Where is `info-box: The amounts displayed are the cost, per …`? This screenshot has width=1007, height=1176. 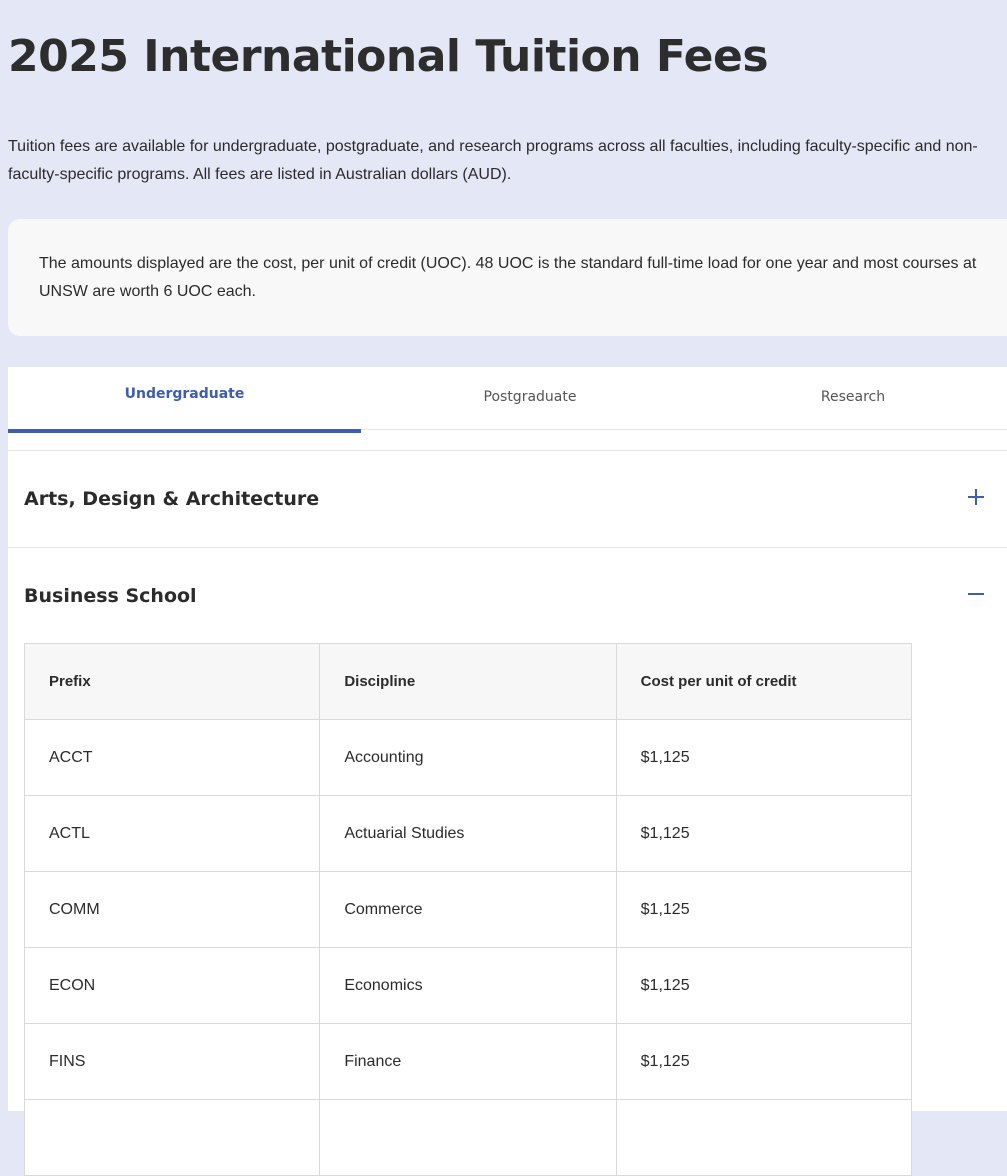
info-box: The amounts displayed are the cost, per … is located at coordinates (507, 277).